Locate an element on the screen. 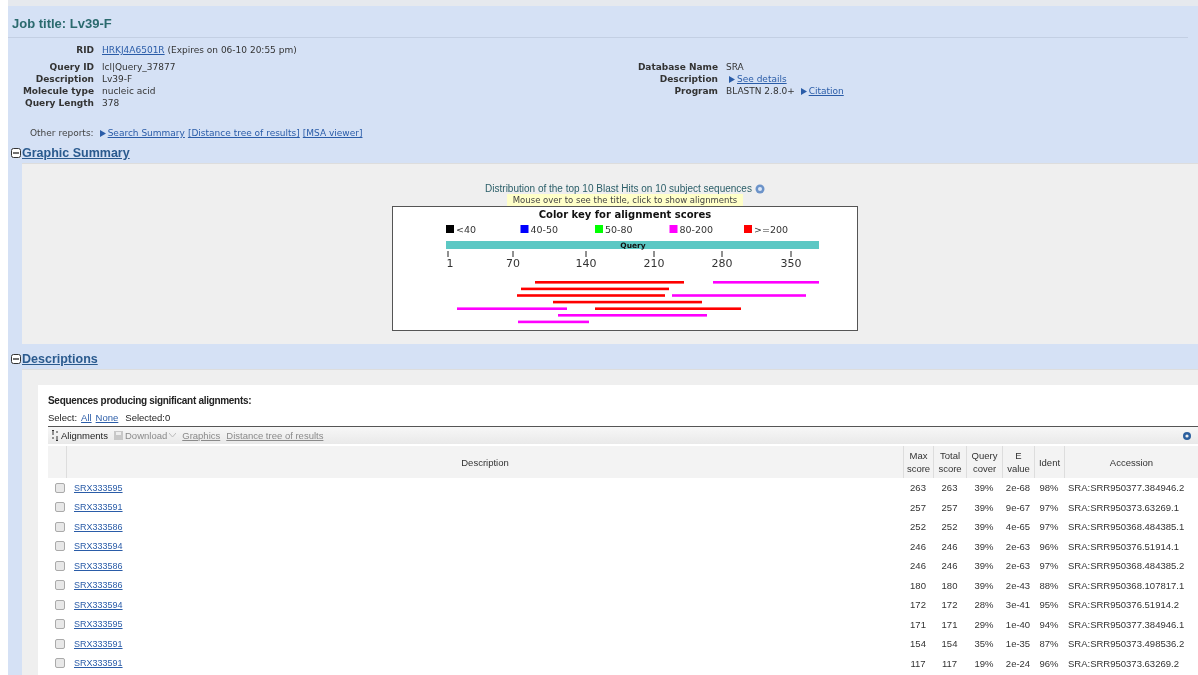 The height and width of the screenshot is (675, 1198). field-label: Query Length is located at coordinates (59, 103).